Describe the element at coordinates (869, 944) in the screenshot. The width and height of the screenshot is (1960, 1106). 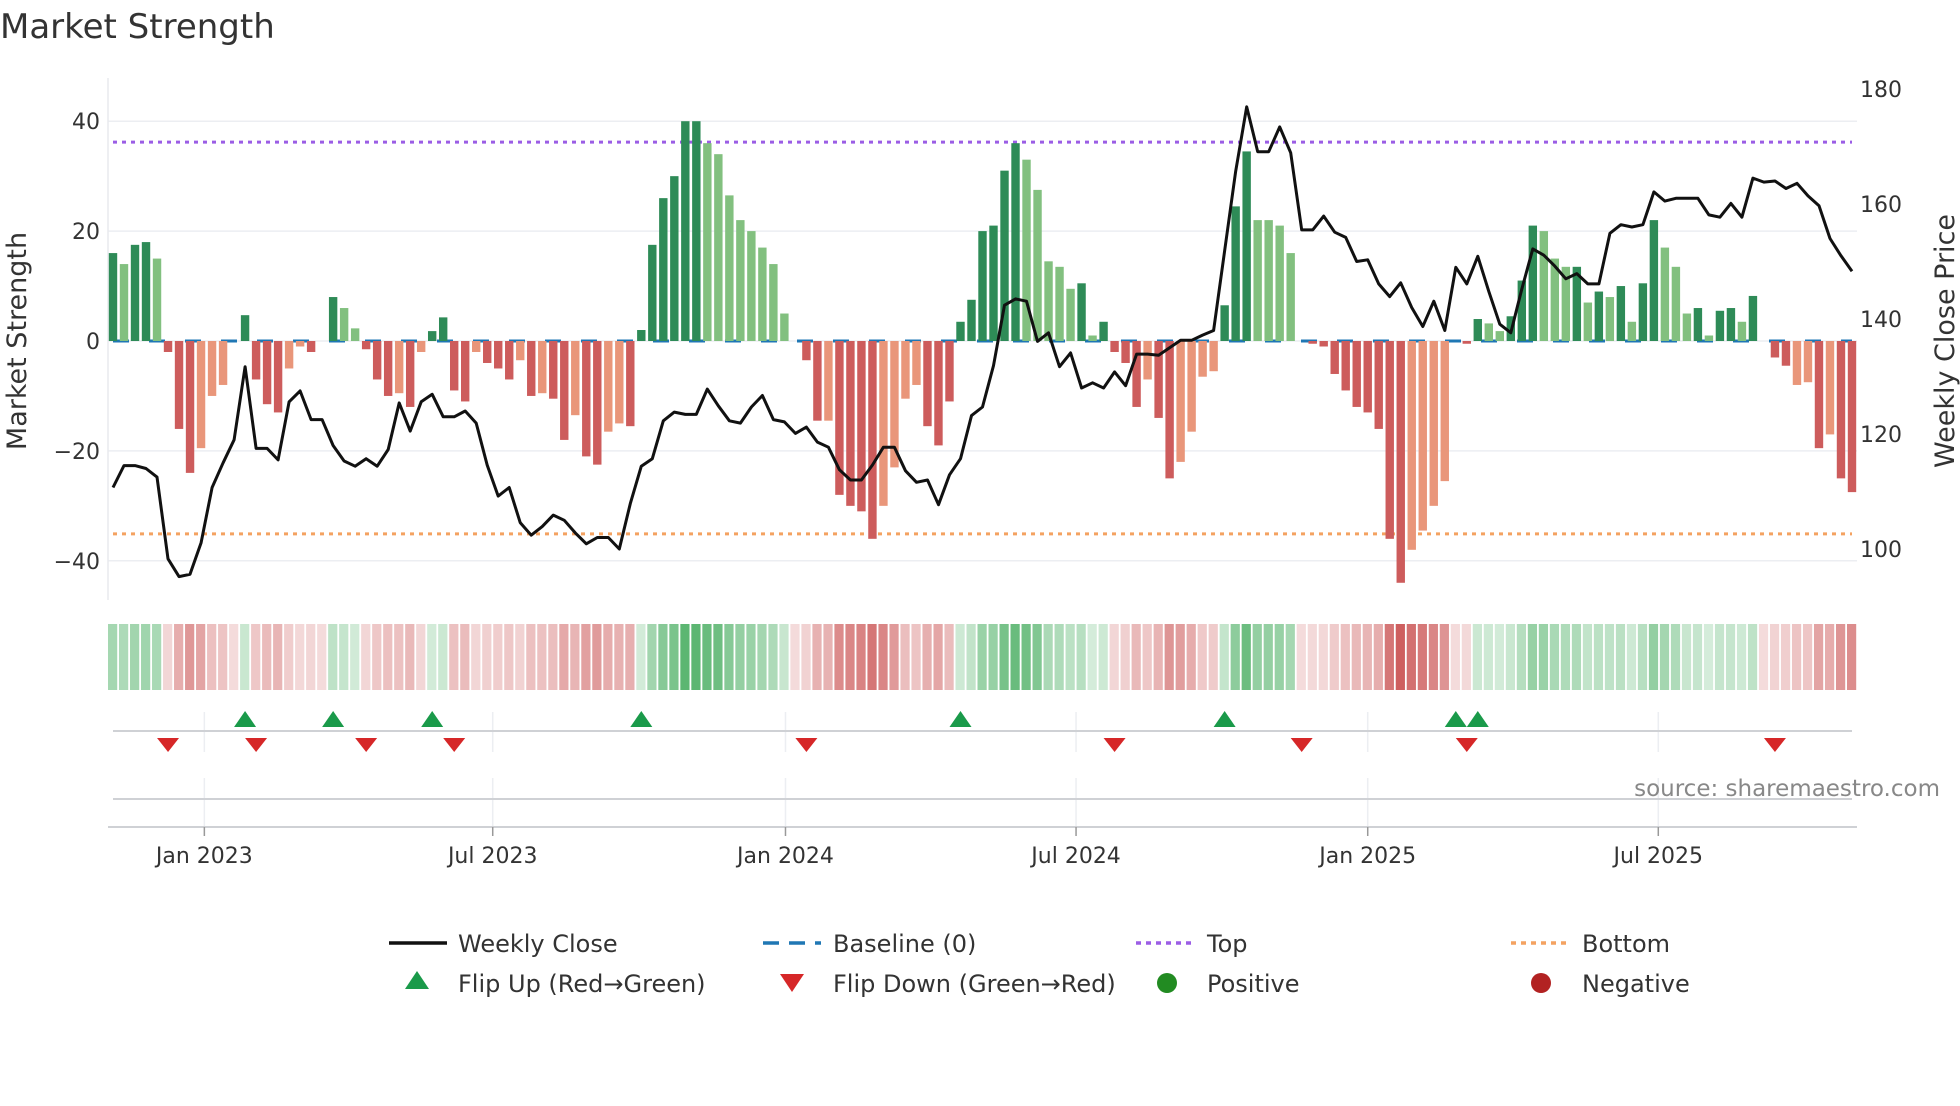
I see `legend-item-baseline: Baseline (0)` at that location.